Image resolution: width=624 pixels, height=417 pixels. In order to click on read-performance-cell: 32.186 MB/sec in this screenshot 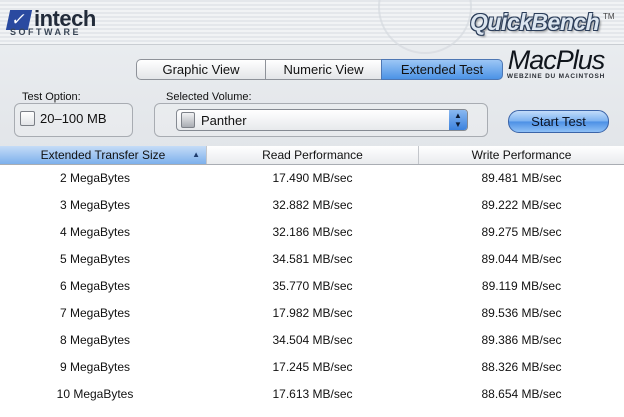, I will do `click(312, 232)`.